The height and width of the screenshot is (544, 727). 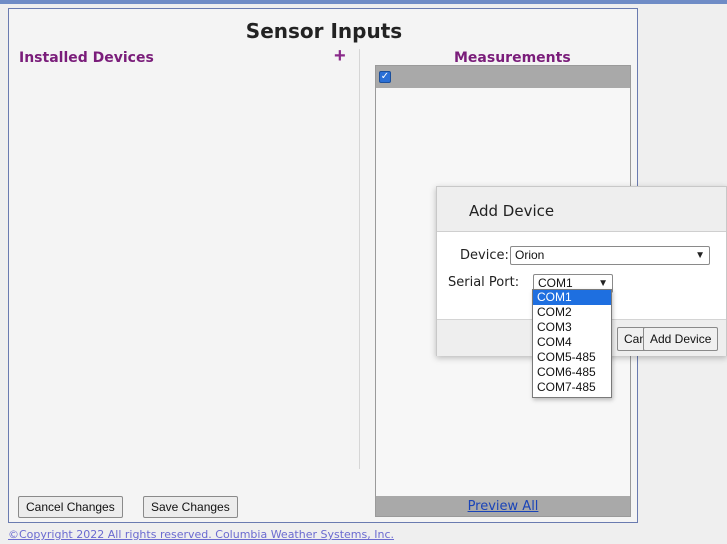 What do you see at coordinates (503, 77) in the screenshot?
I see `measurements-header: ✓` at bounding box center [503, 77].